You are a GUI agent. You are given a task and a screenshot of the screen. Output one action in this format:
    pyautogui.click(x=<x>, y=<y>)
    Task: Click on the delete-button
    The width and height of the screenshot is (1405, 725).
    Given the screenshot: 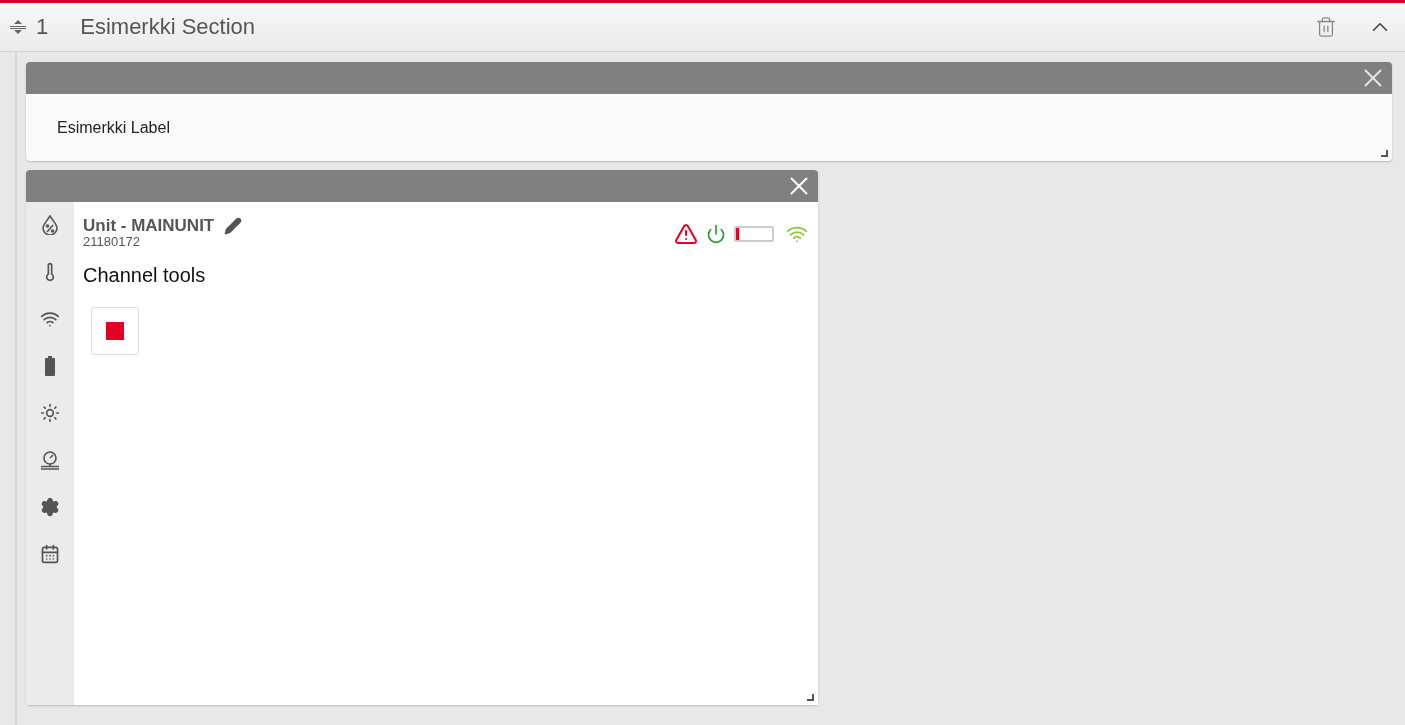 What is the action you would take?
    pyautogui.click(x=1326, y=27)
    